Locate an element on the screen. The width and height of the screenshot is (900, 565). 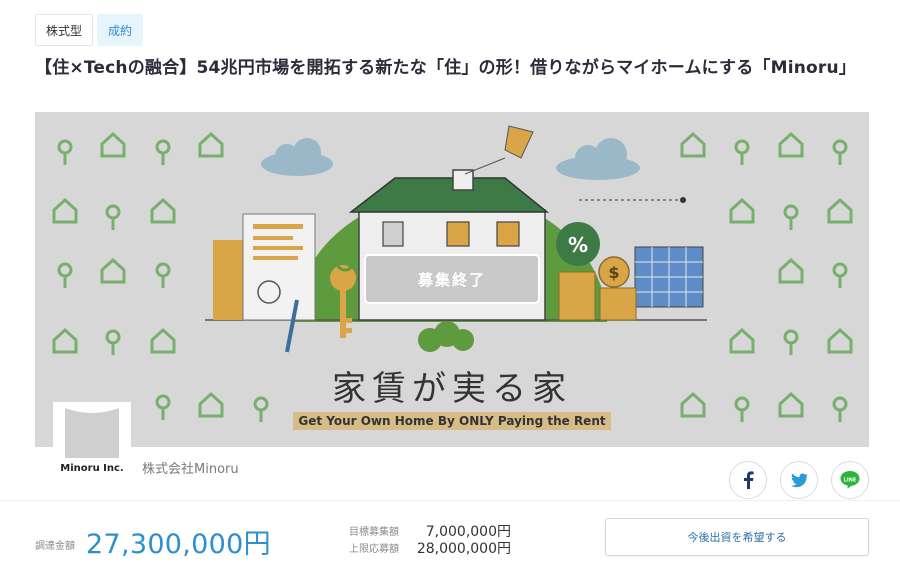
company-name: 株式会社Minoru is located at coordinates (190, 467).